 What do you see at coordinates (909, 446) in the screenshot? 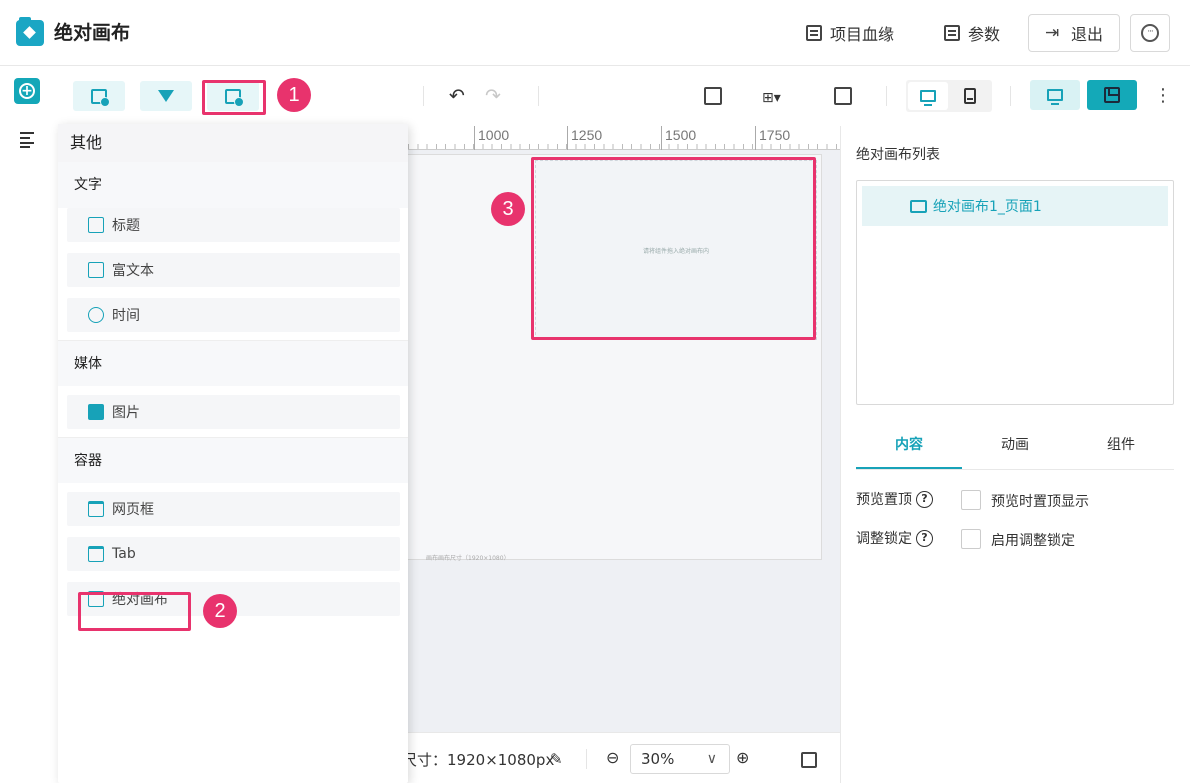
I see `tab-content: 内容` at bounding box center [909, 446].